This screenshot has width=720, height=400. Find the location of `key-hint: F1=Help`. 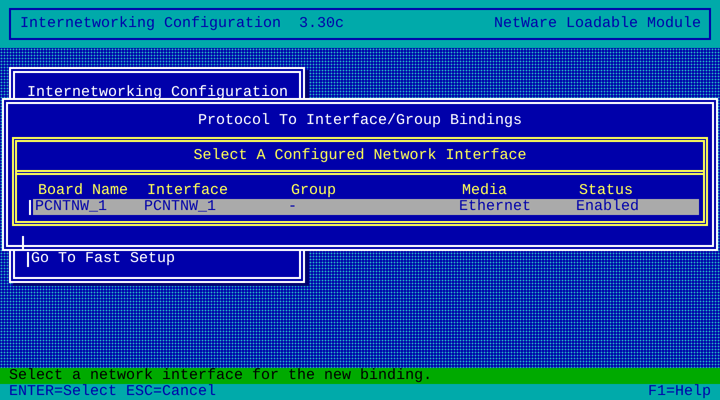

key-hint: F1=Help is located at coordinates (679, 392).